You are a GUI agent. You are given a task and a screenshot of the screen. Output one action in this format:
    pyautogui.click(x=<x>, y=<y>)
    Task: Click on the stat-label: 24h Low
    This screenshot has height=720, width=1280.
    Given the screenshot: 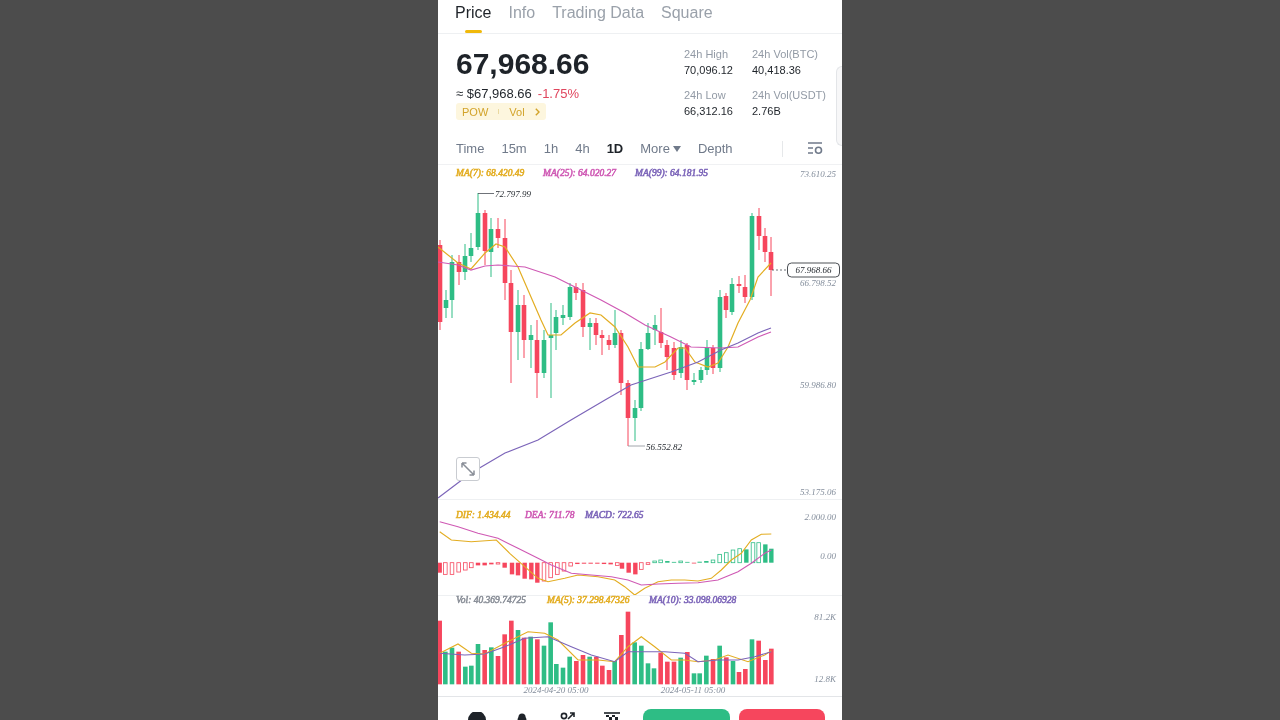 What is the action you would take?
    pyautogui.click(x=705, y=95)
    